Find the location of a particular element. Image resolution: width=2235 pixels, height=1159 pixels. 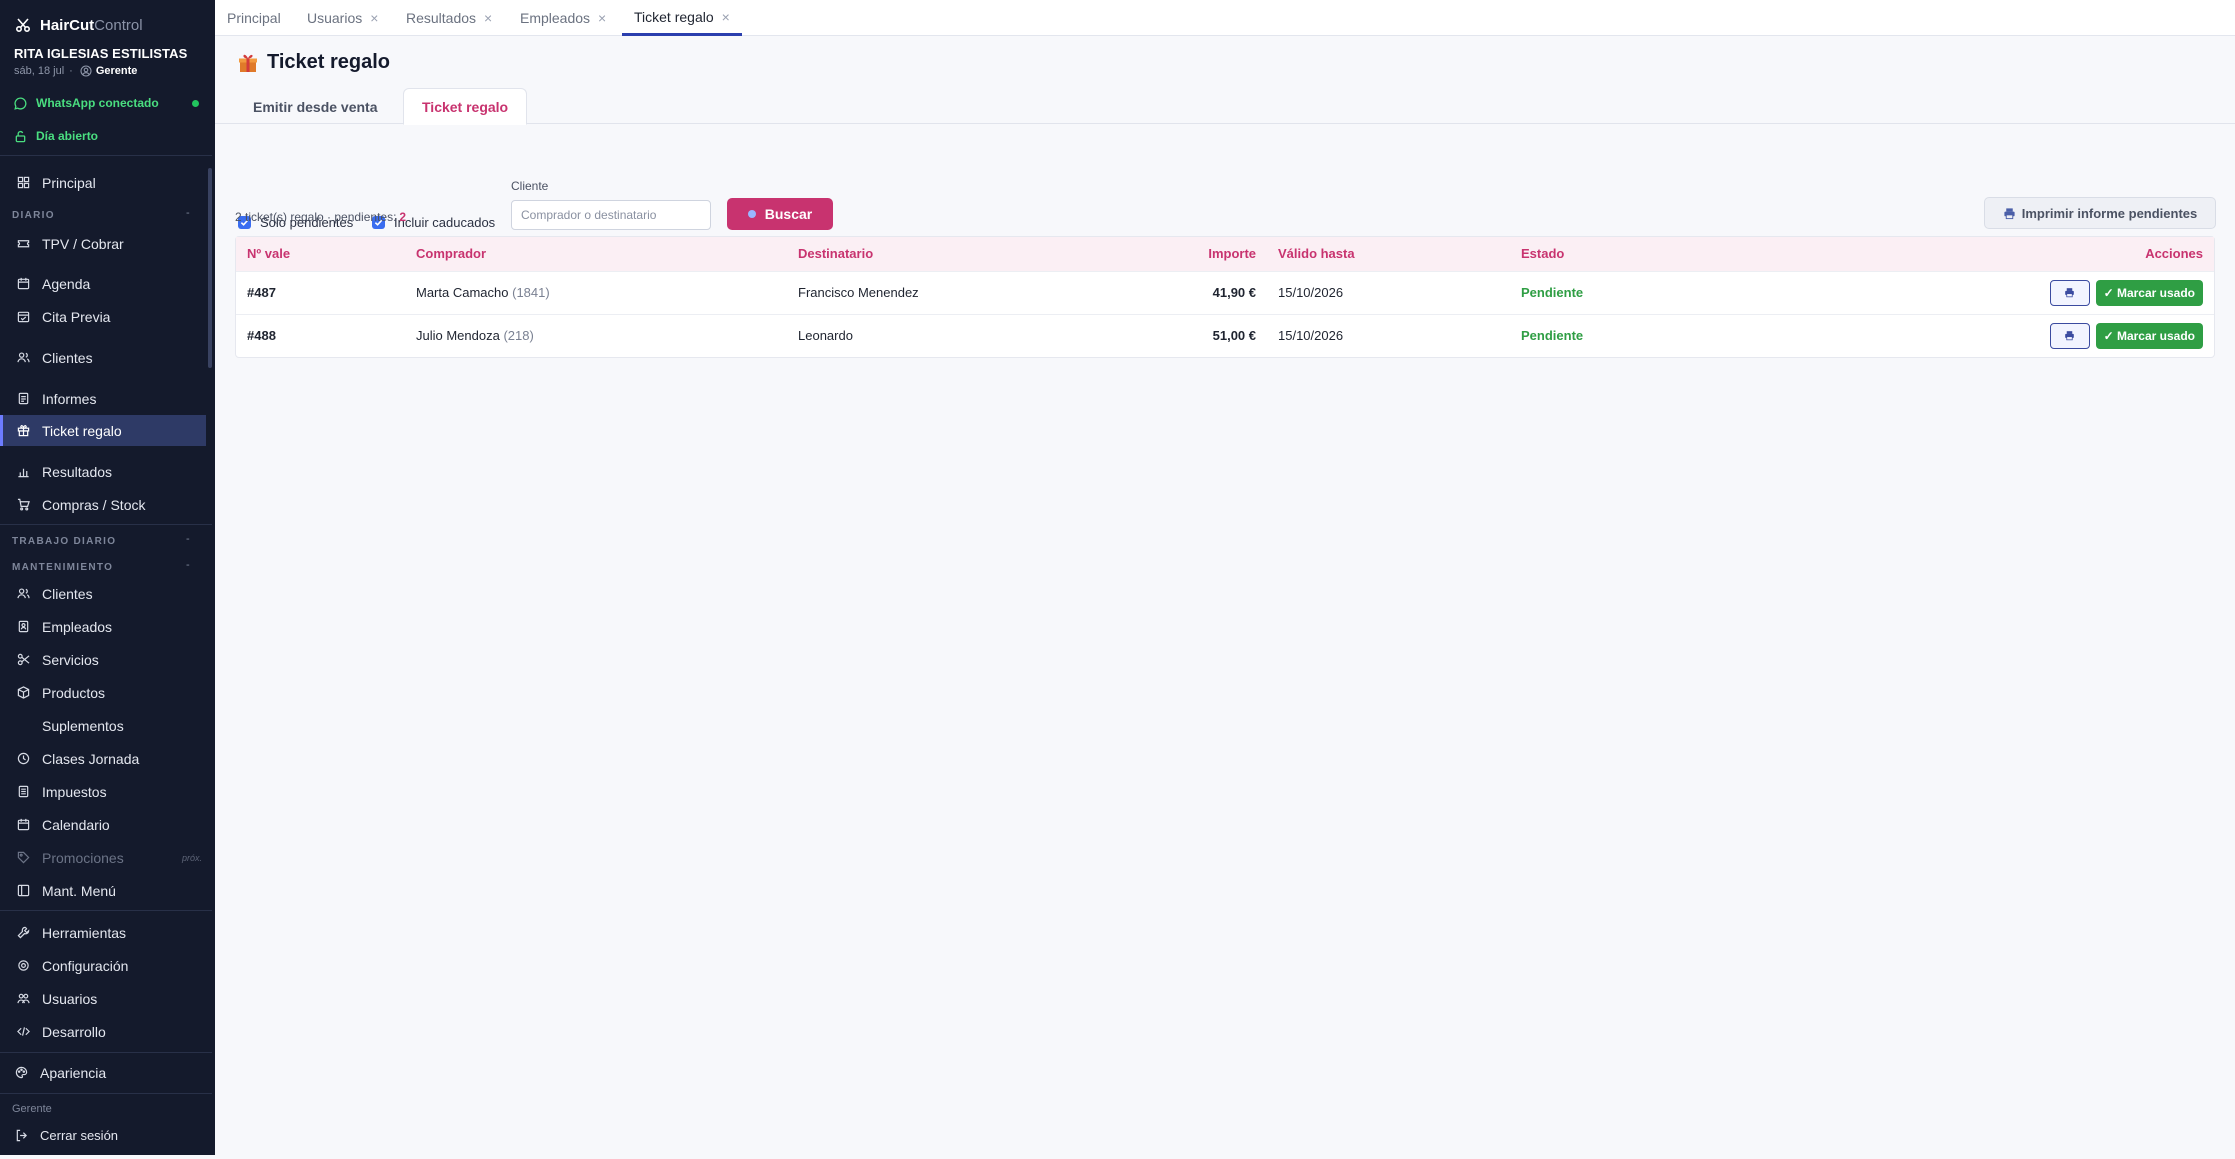

sidebar-item-mant-clientes: Clientes is located at coordinates (103, 593).